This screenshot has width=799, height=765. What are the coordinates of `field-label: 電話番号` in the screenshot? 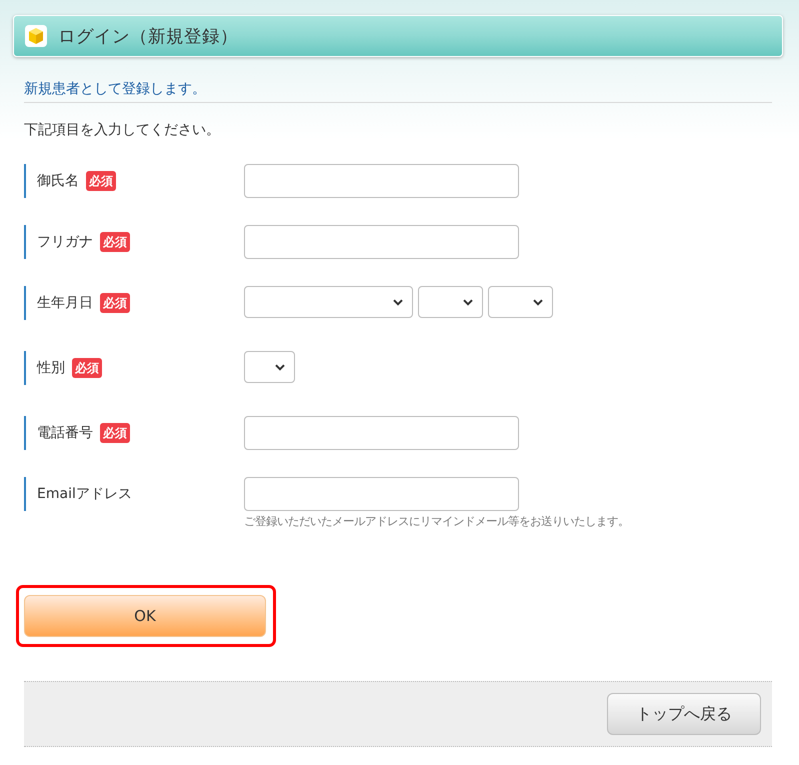 It's located at (65, 433).